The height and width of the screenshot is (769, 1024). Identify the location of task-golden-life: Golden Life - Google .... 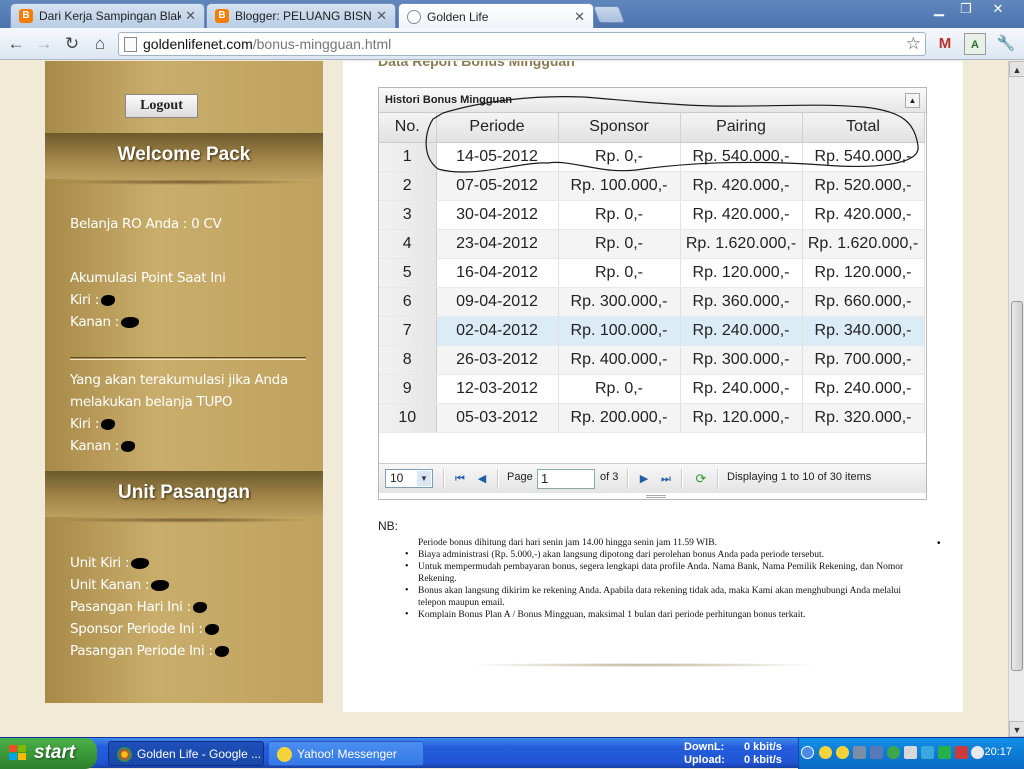
(186, 753).